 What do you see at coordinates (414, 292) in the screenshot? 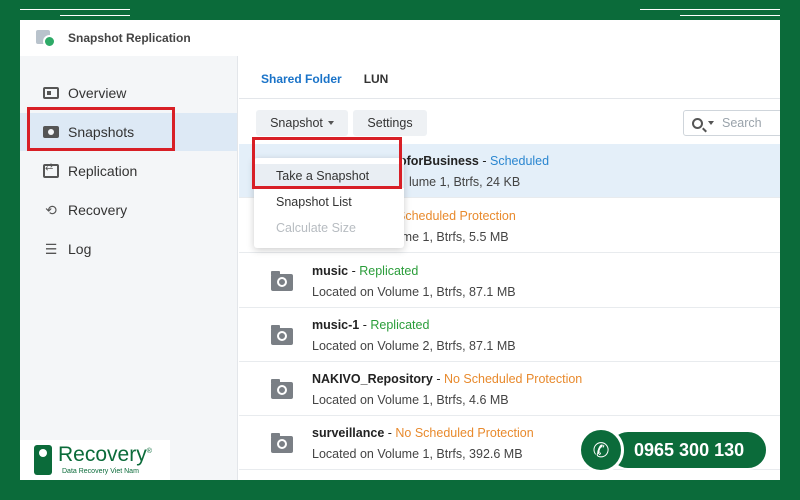
I see `row-location: Located on Volume 1, Btrfs, 87.1 MB` at bounding box center [414, 292].